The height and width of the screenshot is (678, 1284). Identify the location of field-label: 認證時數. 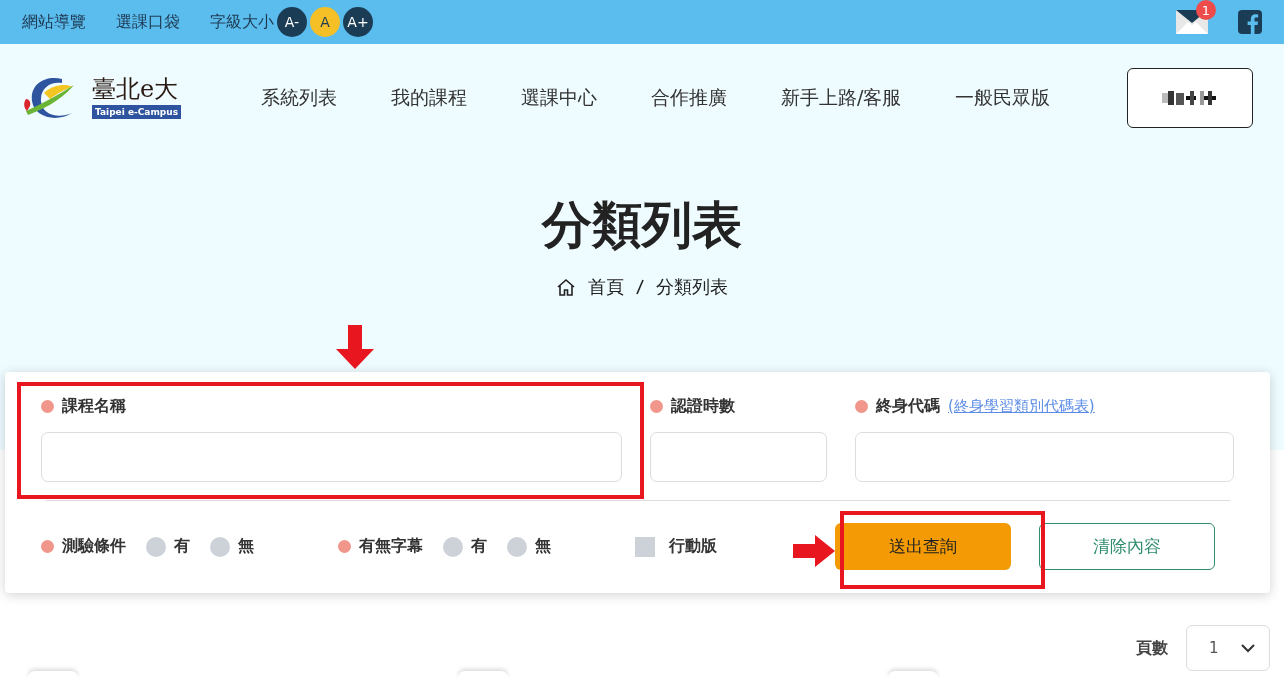
(703, 406).